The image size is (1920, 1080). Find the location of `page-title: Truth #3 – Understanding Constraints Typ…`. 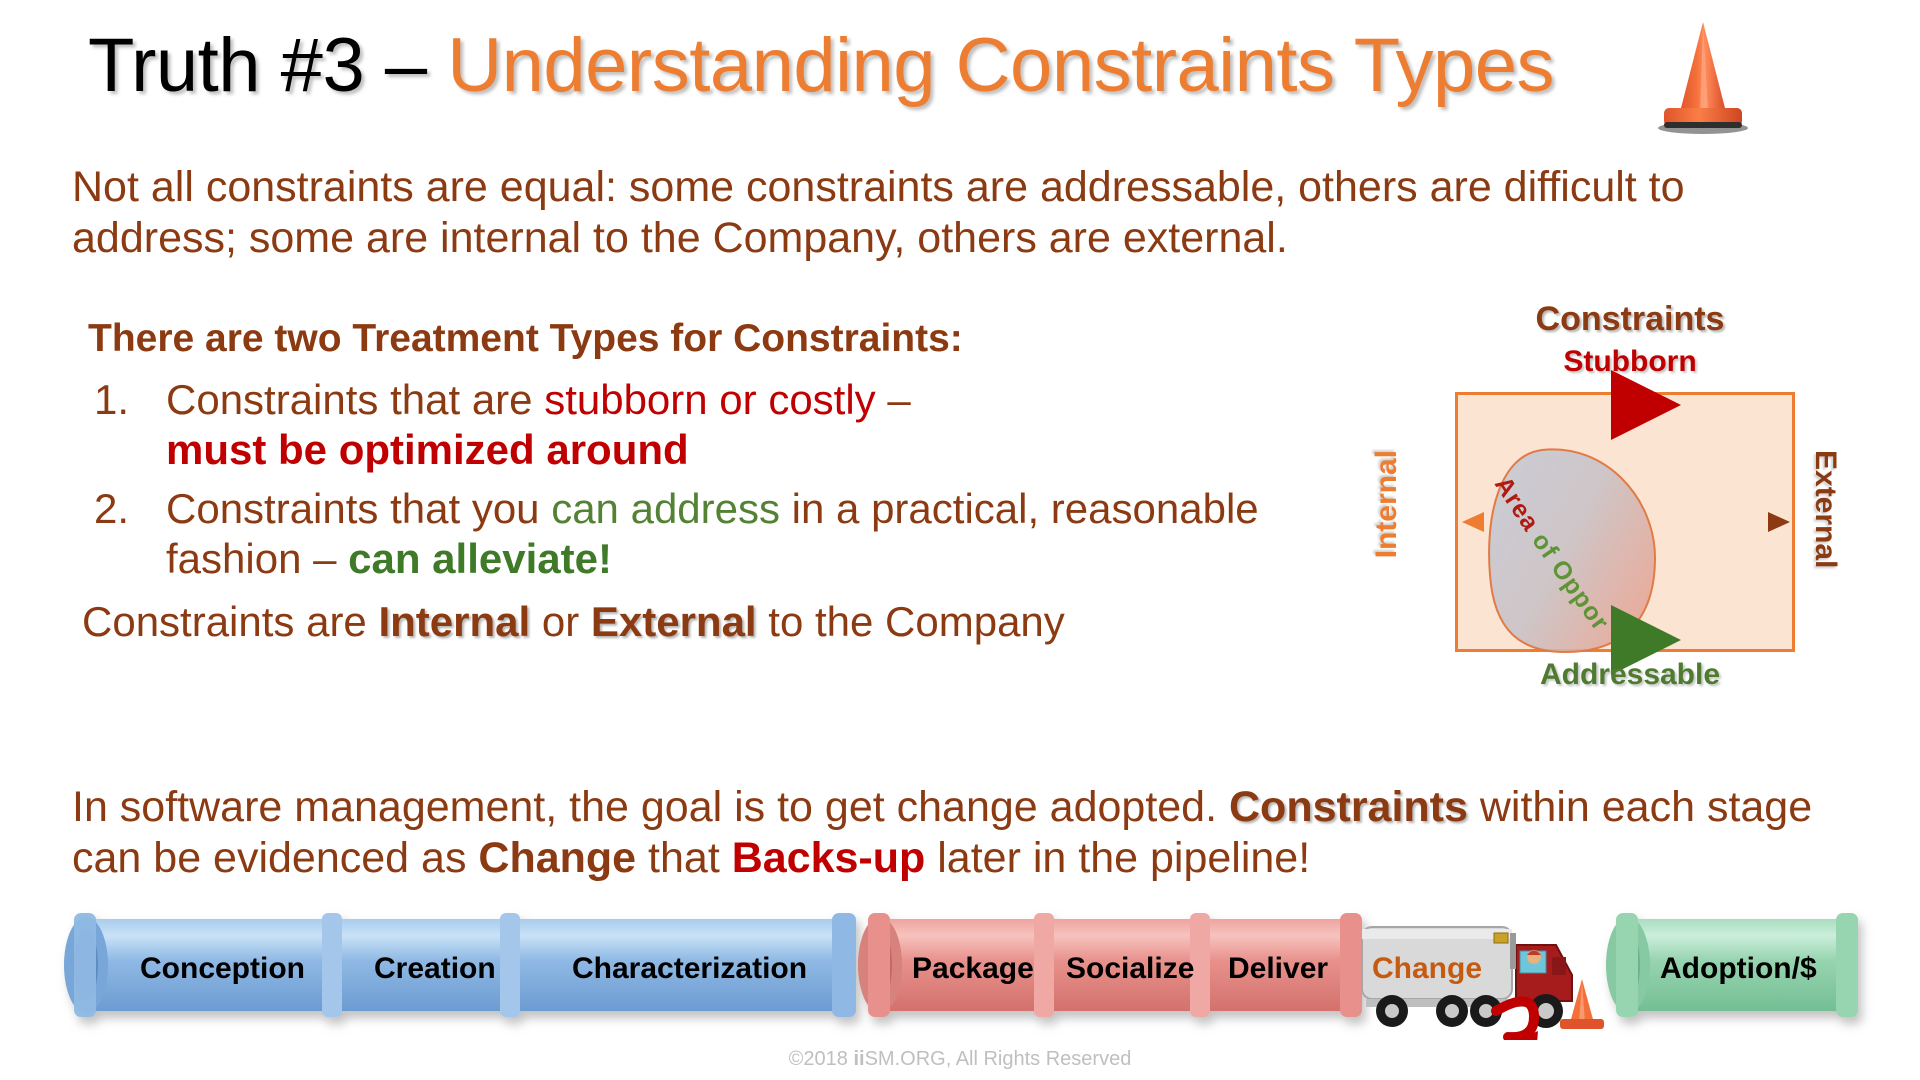

page-title: Truth #3 – Understanding Constraints Typ… is located at coordinates (821, 65).